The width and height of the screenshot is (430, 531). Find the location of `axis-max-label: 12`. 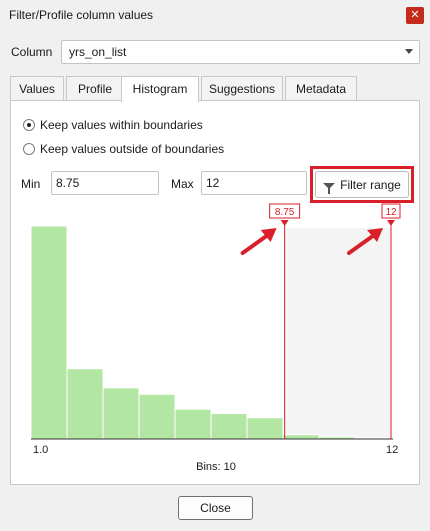

axis-max-label: 12 is located at coordinates (392, 450).